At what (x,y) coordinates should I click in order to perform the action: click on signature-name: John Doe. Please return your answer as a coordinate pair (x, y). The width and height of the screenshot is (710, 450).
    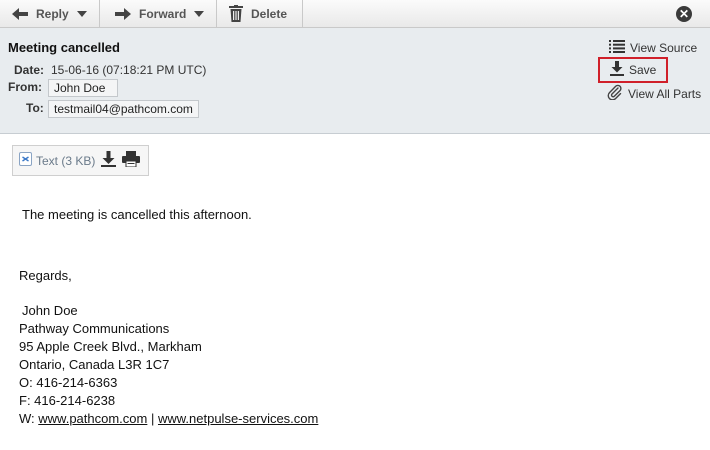
    Looking at the image, I should click on (50, 310).